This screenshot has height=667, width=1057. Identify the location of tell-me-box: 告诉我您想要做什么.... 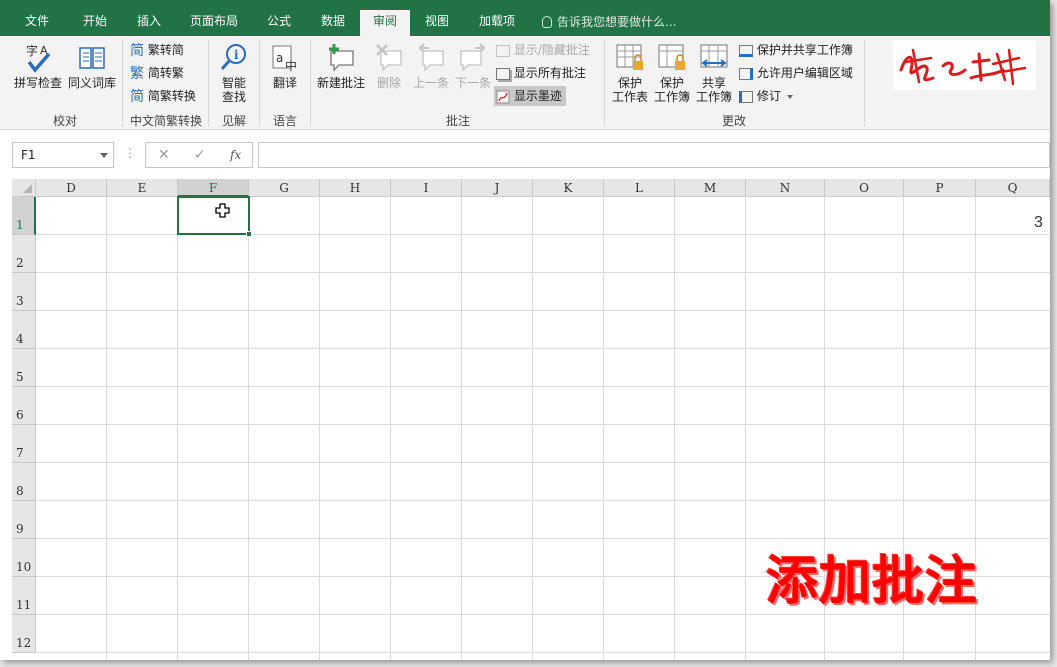
(609, 21).